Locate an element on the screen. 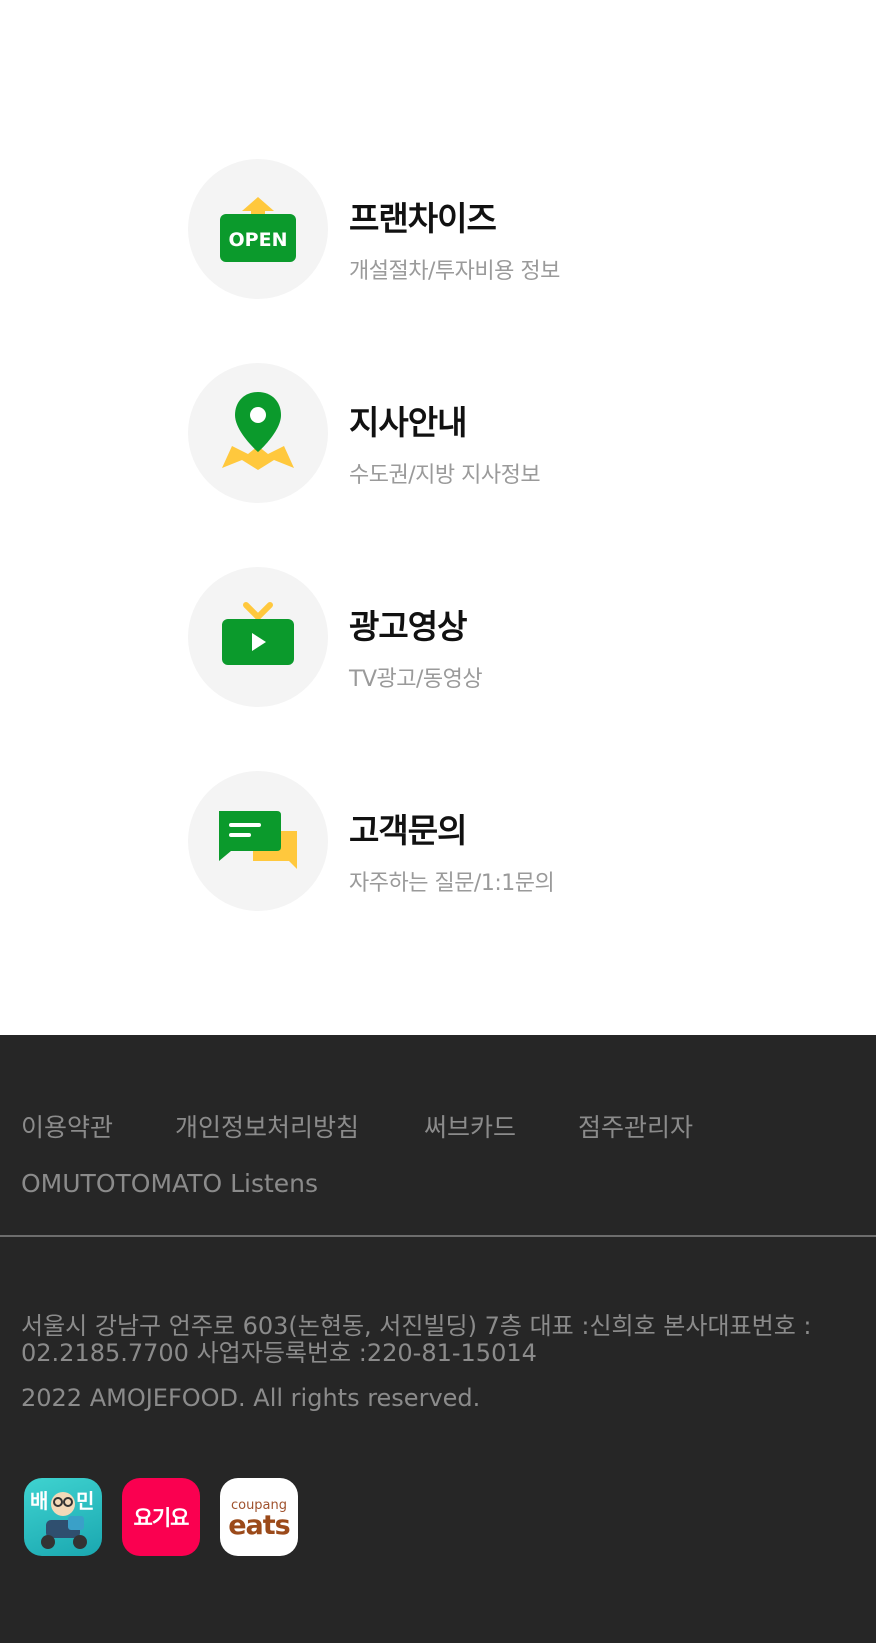 The height and width of the screenshot is (1643, 876). yogiyo-label: 요기요 is located at coordinates (161, 1518).